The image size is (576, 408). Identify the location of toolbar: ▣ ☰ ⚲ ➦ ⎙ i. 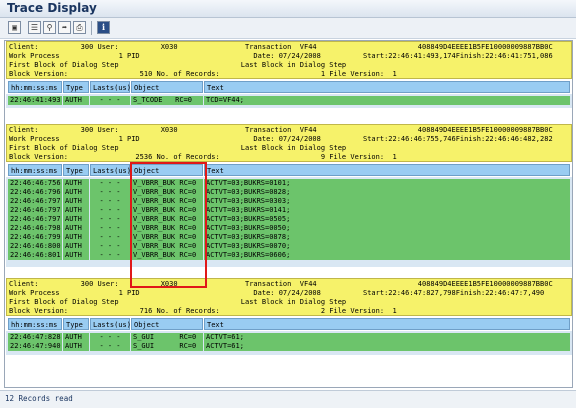
(288, 28).